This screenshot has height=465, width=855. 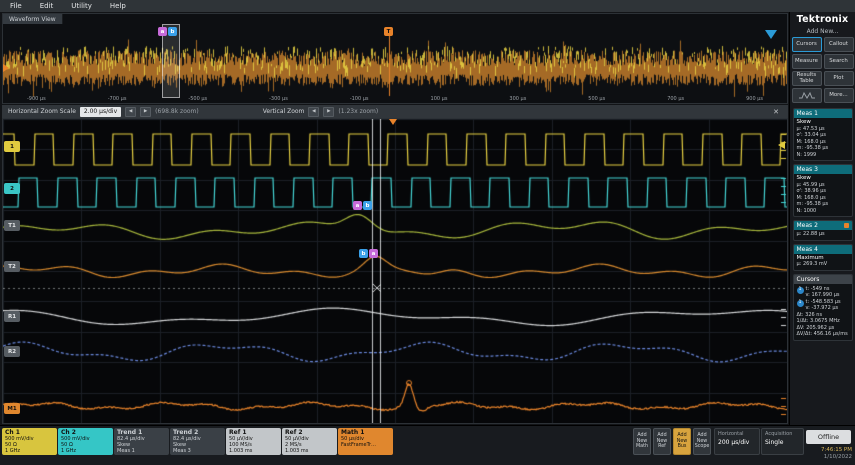 I want to click on v-zoom-decrease-button: ◀, so click(x=314, y=111).